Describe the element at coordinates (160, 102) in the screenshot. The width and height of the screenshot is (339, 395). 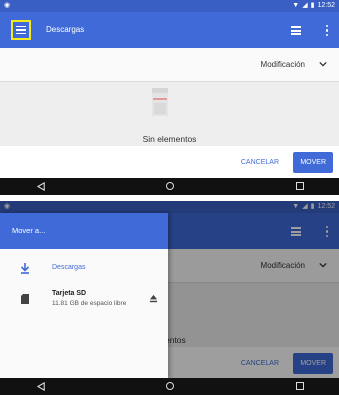
I see `empty-folder-illustration-icon` at that location.